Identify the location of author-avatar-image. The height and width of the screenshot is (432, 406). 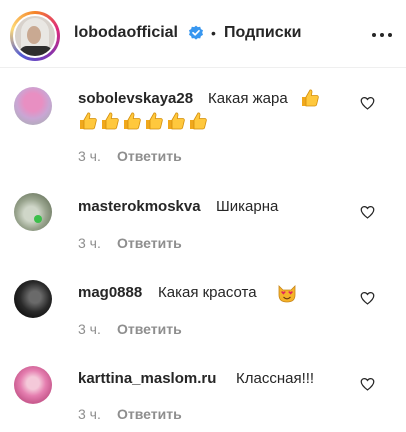
(35, 36).